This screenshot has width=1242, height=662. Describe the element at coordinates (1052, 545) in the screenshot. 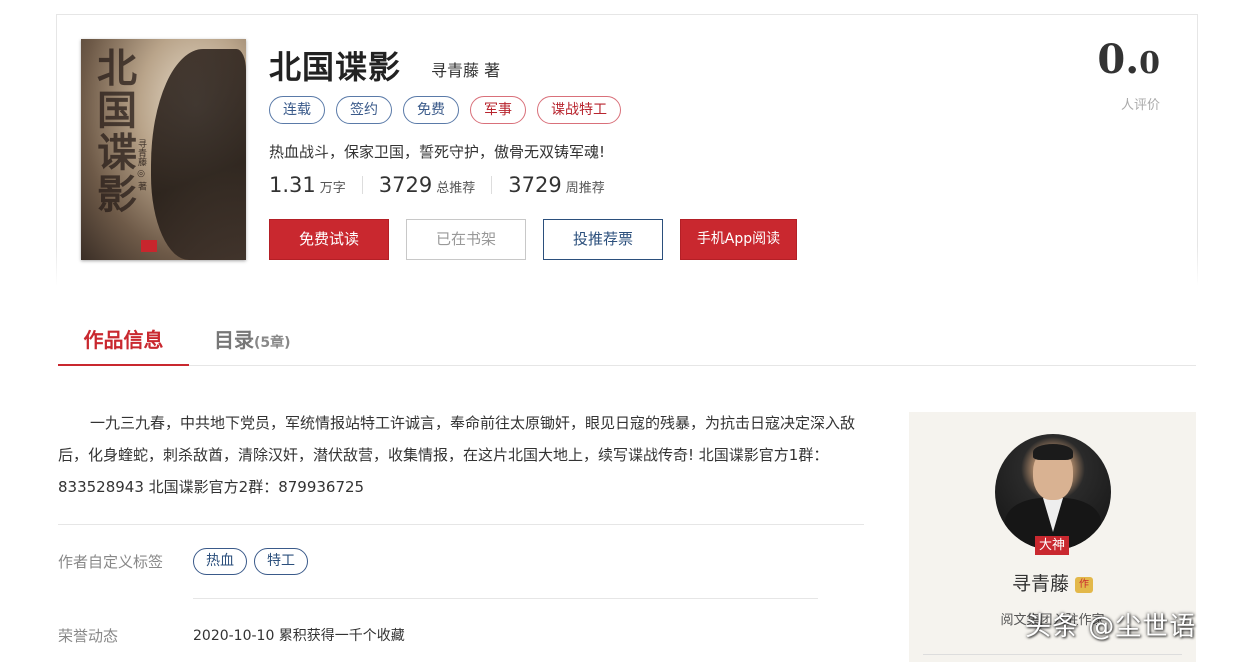

I see `author-rank-badge: 大神` at that location.